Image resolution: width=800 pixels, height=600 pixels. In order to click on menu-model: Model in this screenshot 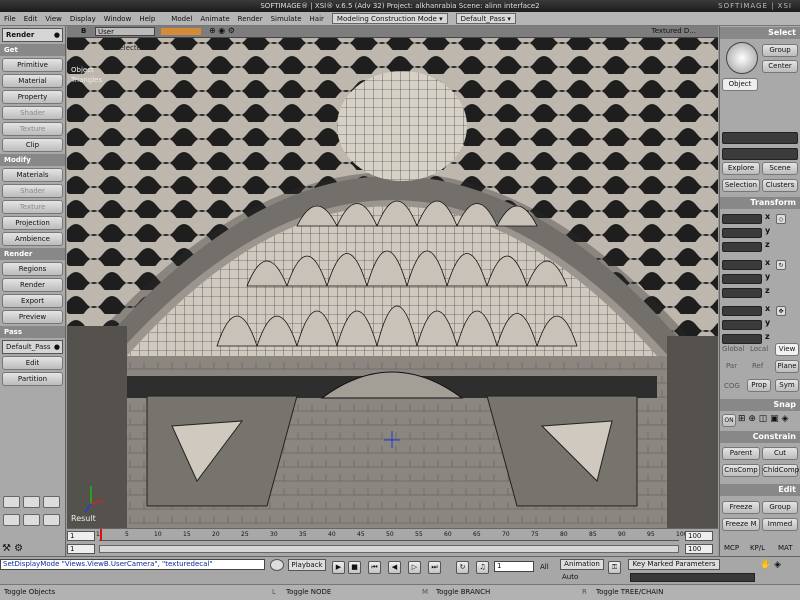, I will do `click(181, 19)`.